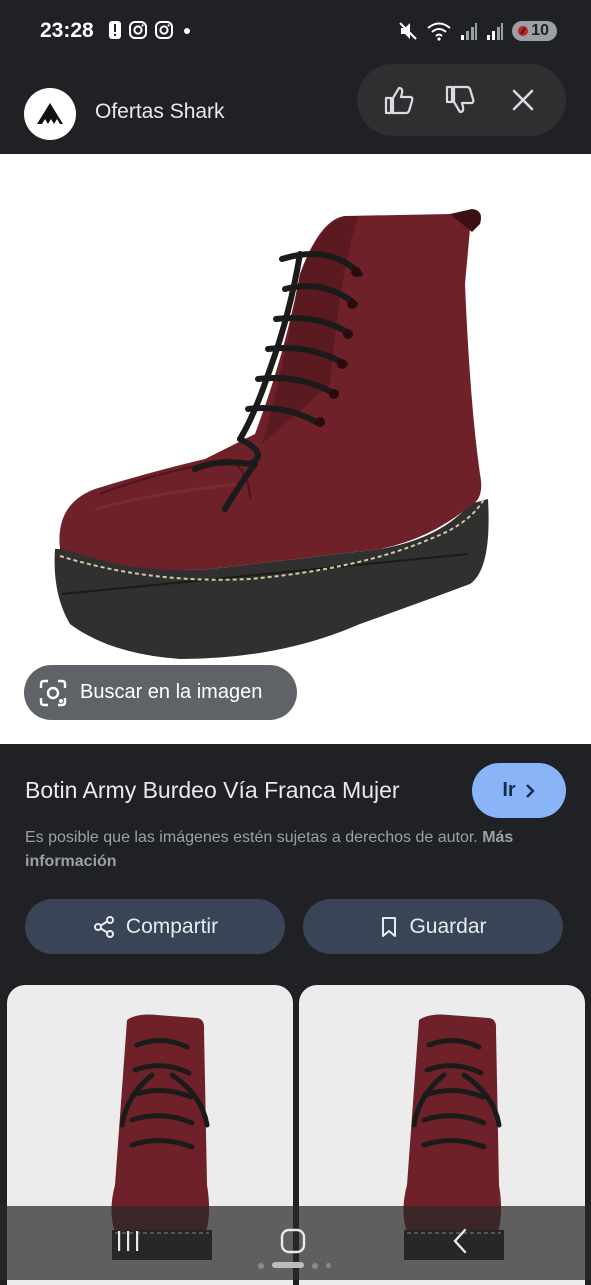 The width and height of the screenshot is (591, 1285). I want to click on battery-indicator: 10, so click(534, 31).